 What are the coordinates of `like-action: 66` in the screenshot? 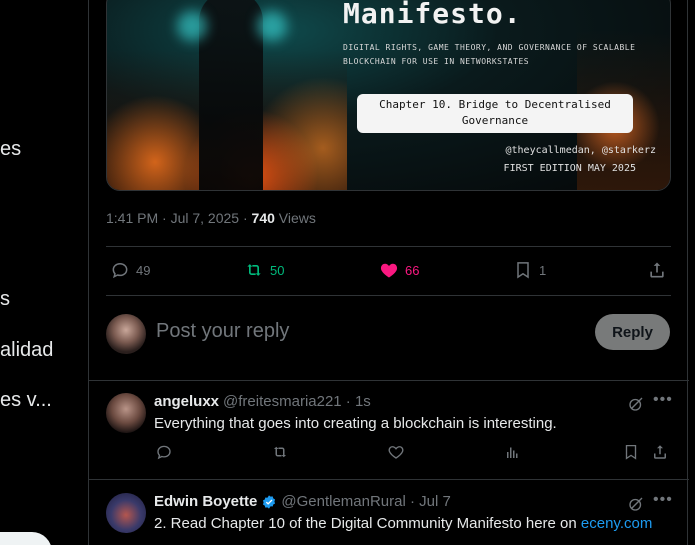 It's located at (399, 270).